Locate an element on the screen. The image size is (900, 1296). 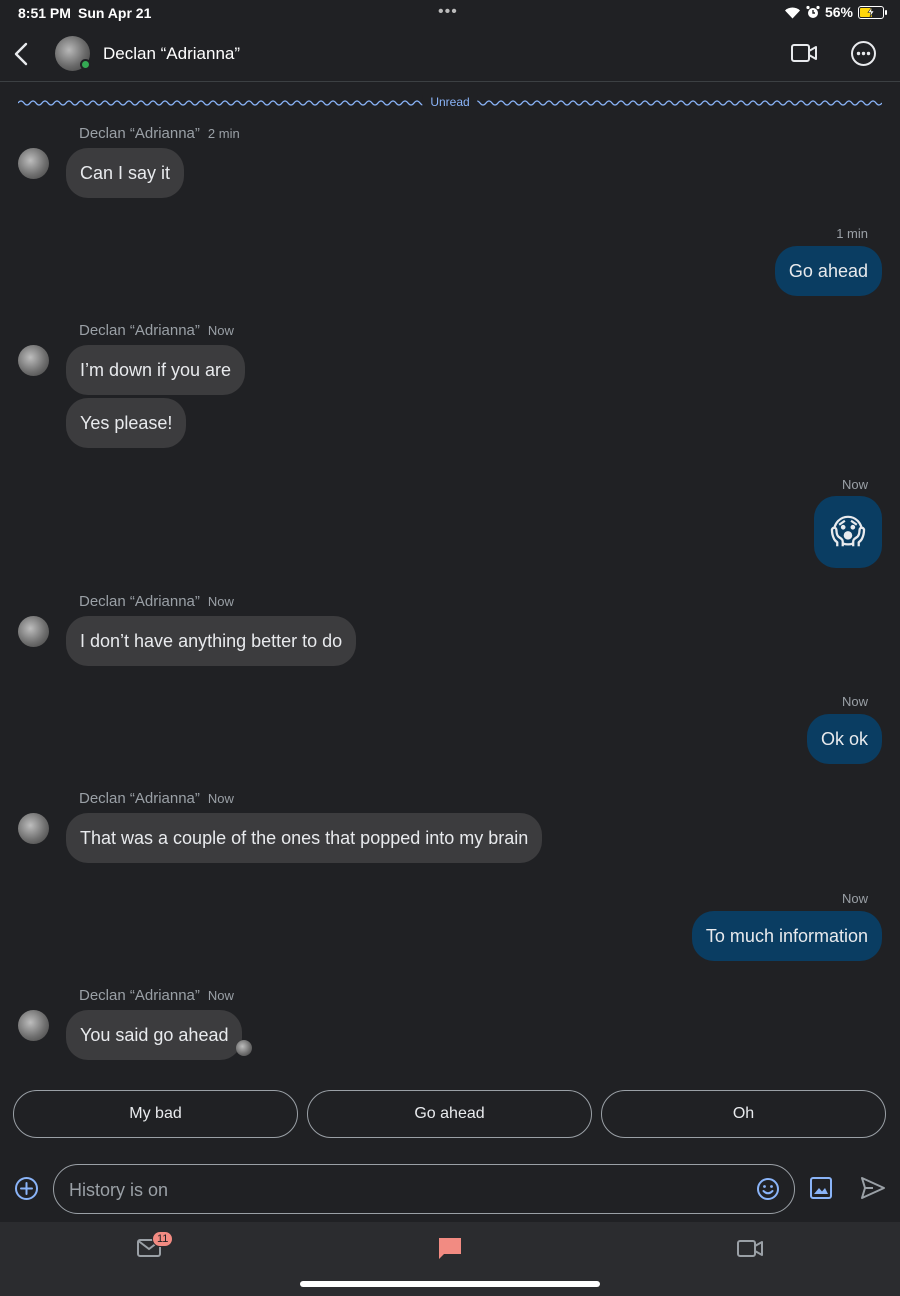
status-time: 8:51 PM is located at coordinates (44, 13).